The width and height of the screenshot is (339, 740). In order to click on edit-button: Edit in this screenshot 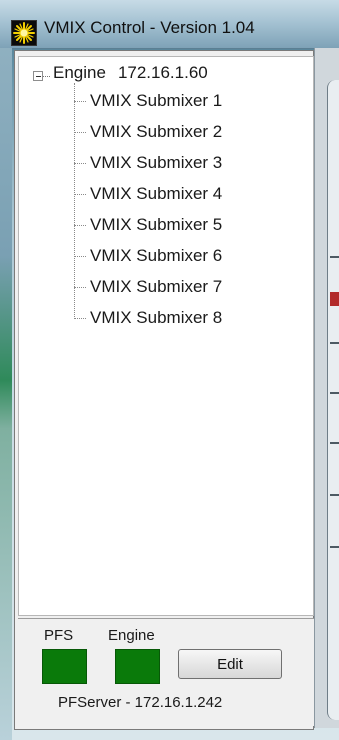, I will do `click(230, 664)`.